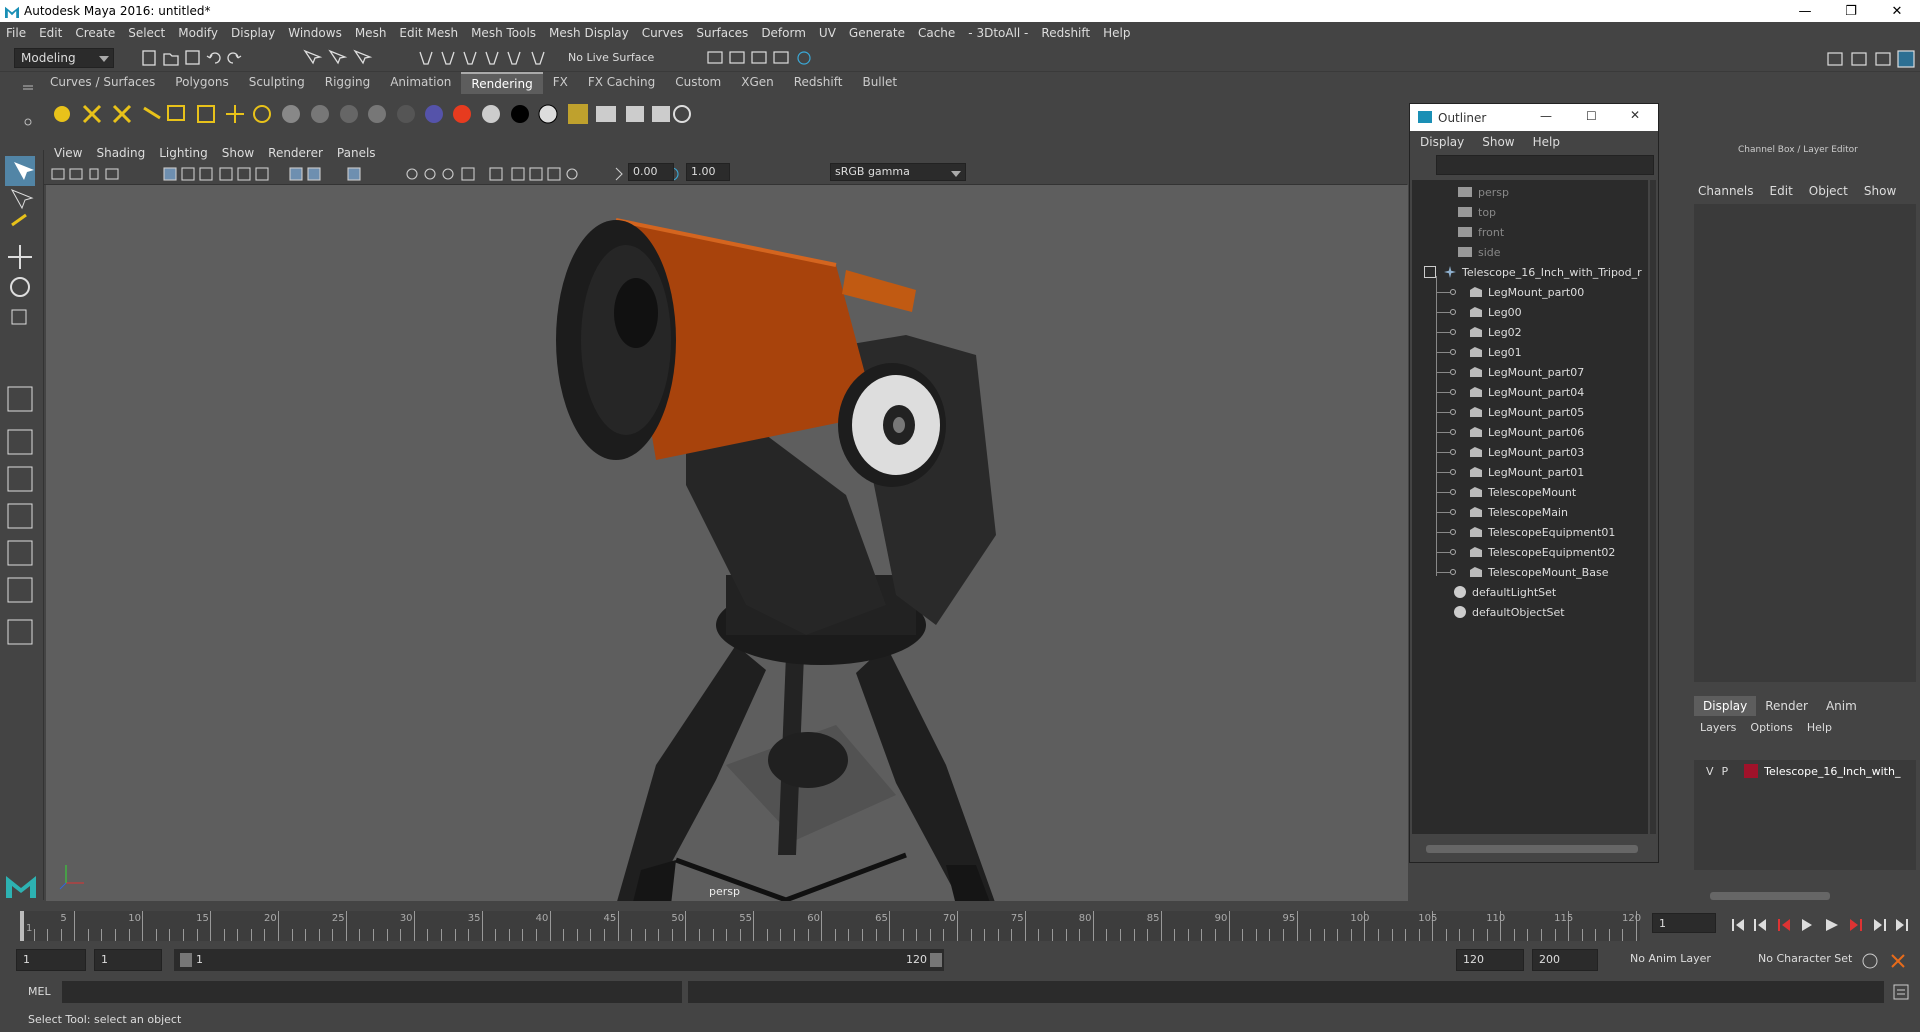  I want to click on tab-bullet: Bullet, so click(879, 83).